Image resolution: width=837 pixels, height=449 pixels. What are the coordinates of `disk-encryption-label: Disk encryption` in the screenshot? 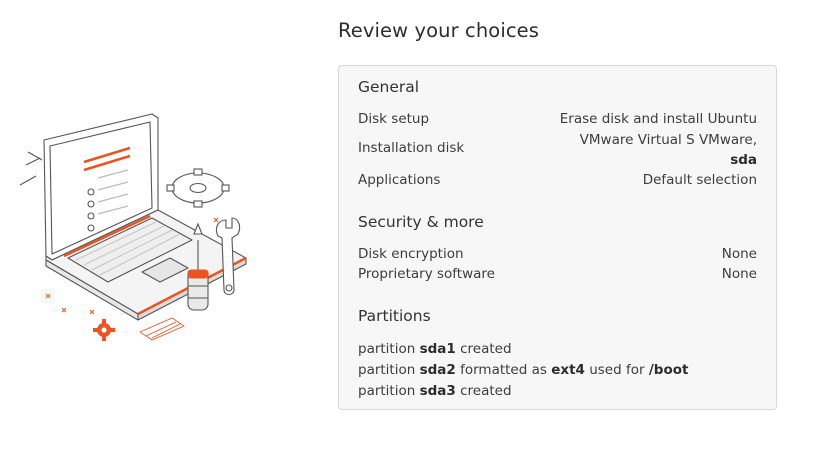 It's located at (411, 254).